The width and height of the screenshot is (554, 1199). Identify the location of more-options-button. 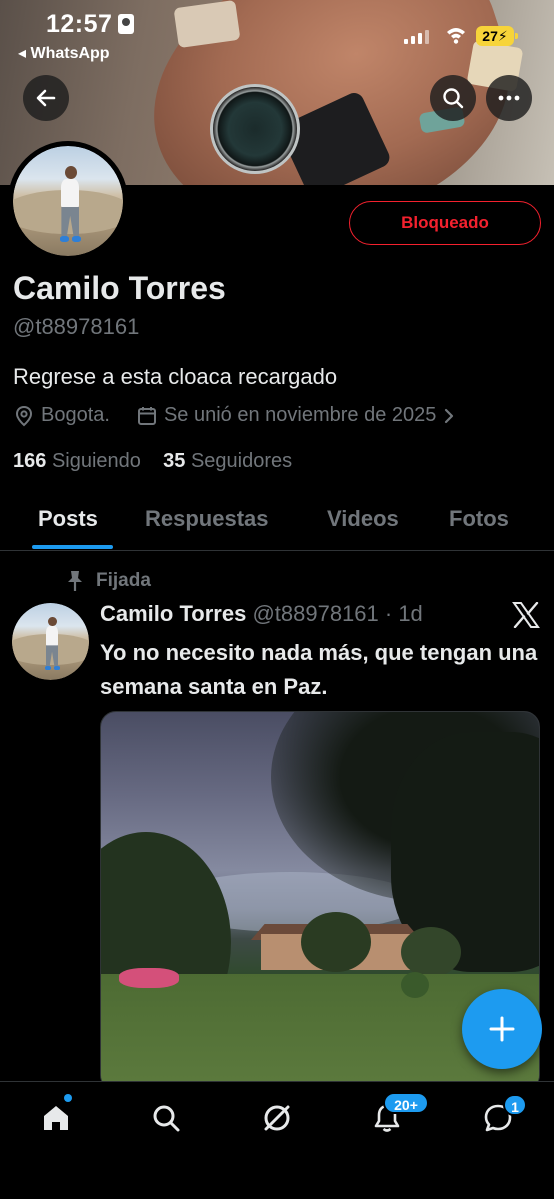
(509, 98).